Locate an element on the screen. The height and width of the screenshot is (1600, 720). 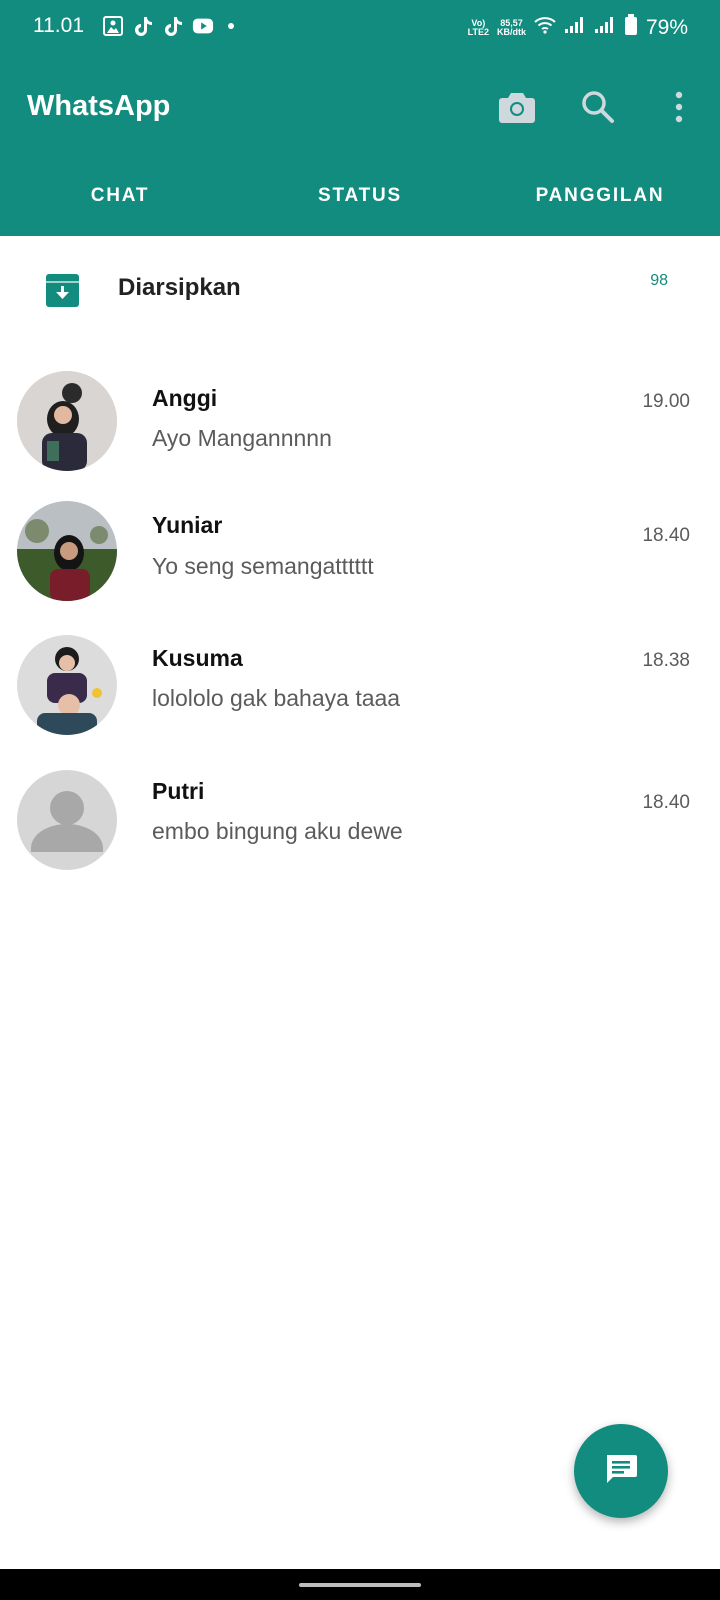
archived-label: Diarsipkan is located at coordinates (179, 287).